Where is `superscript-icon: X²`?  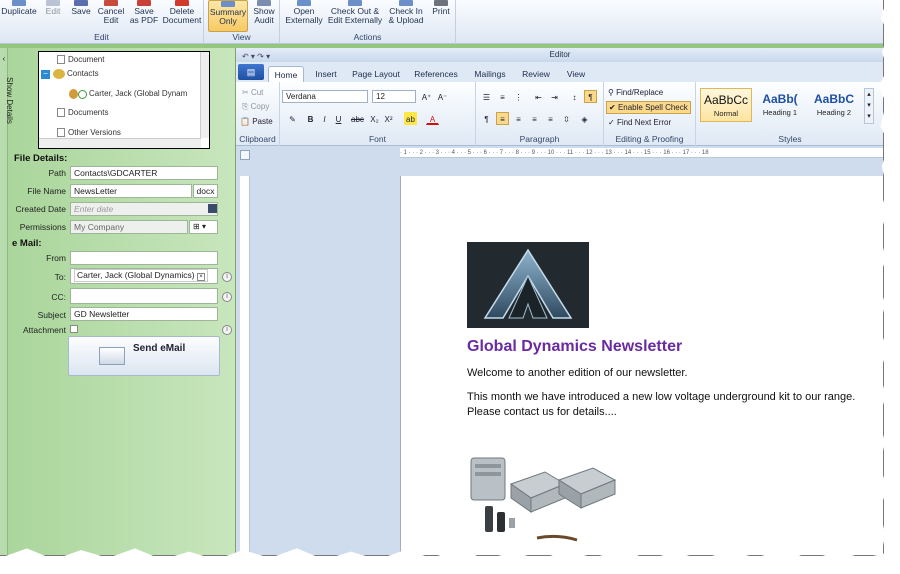 superscript-icon: X² is located at coordinates (388, 118).